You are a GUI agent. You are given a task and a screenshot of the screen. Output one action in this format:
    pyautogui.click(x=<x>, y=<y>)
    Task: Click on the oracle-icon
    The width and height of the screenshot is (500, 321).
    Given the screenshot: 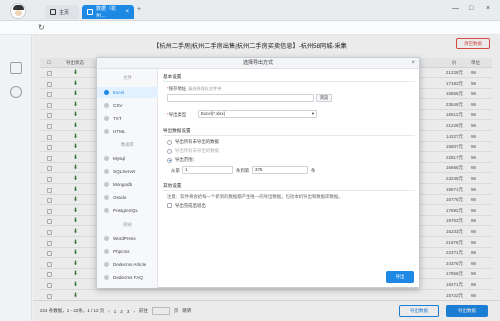 What is the action you would take?
    pyautogui.click(x=106, y=197)
    